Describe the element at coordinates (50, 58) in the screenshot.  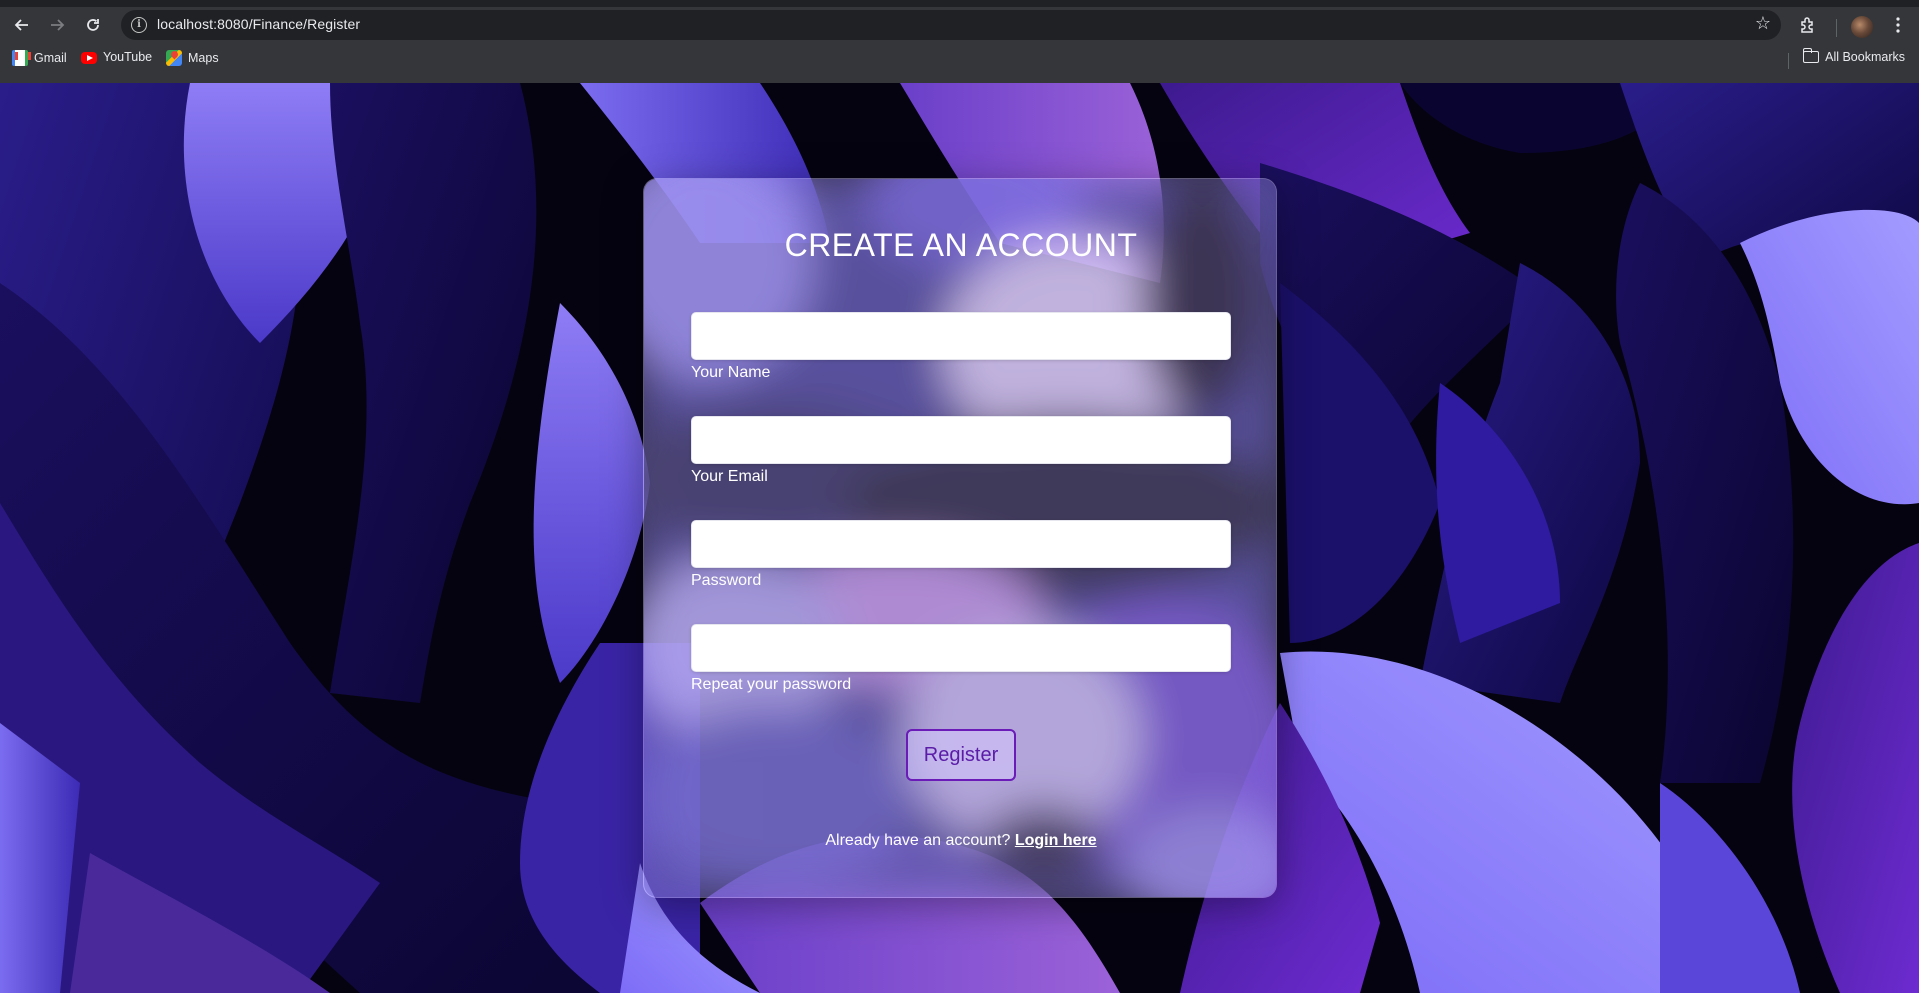
I see `bookmark-label: Gmail` at that location.